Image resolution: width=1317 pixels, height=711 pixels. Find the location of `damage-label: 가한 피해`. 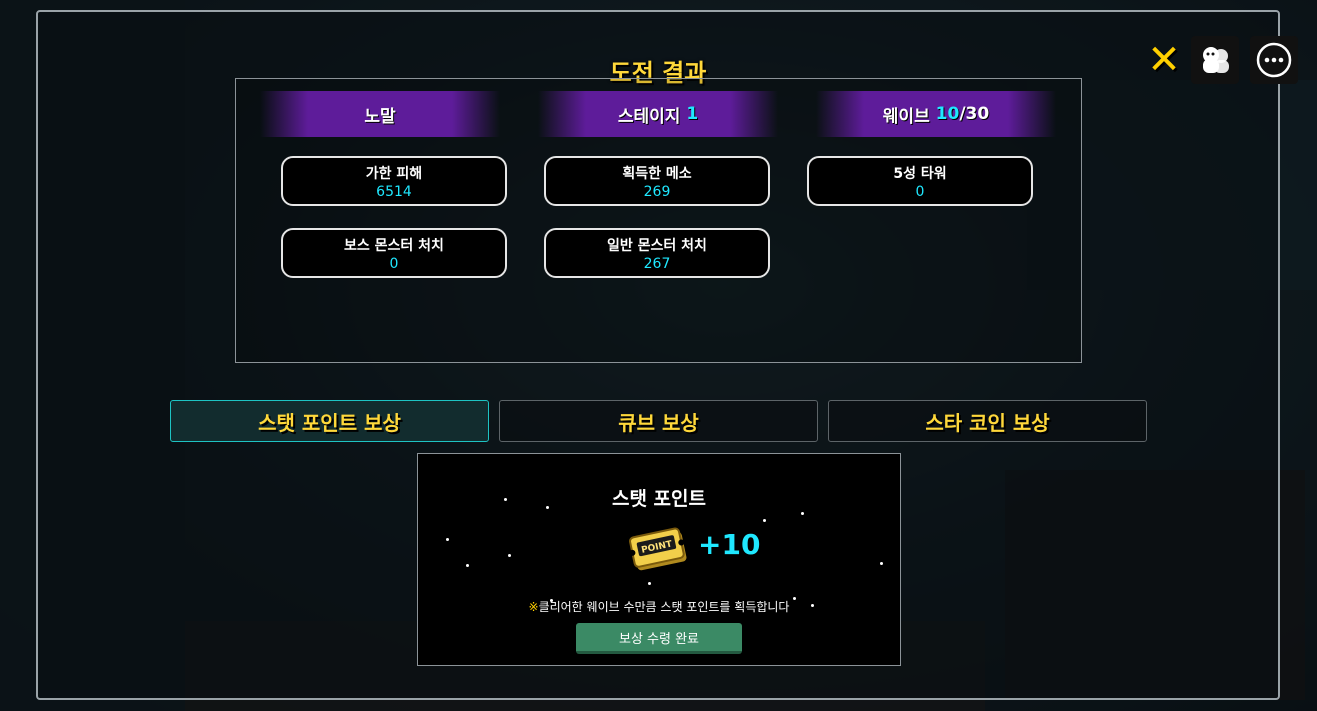

damage-label: 가한 피해 is located at coordinates (394, 174).